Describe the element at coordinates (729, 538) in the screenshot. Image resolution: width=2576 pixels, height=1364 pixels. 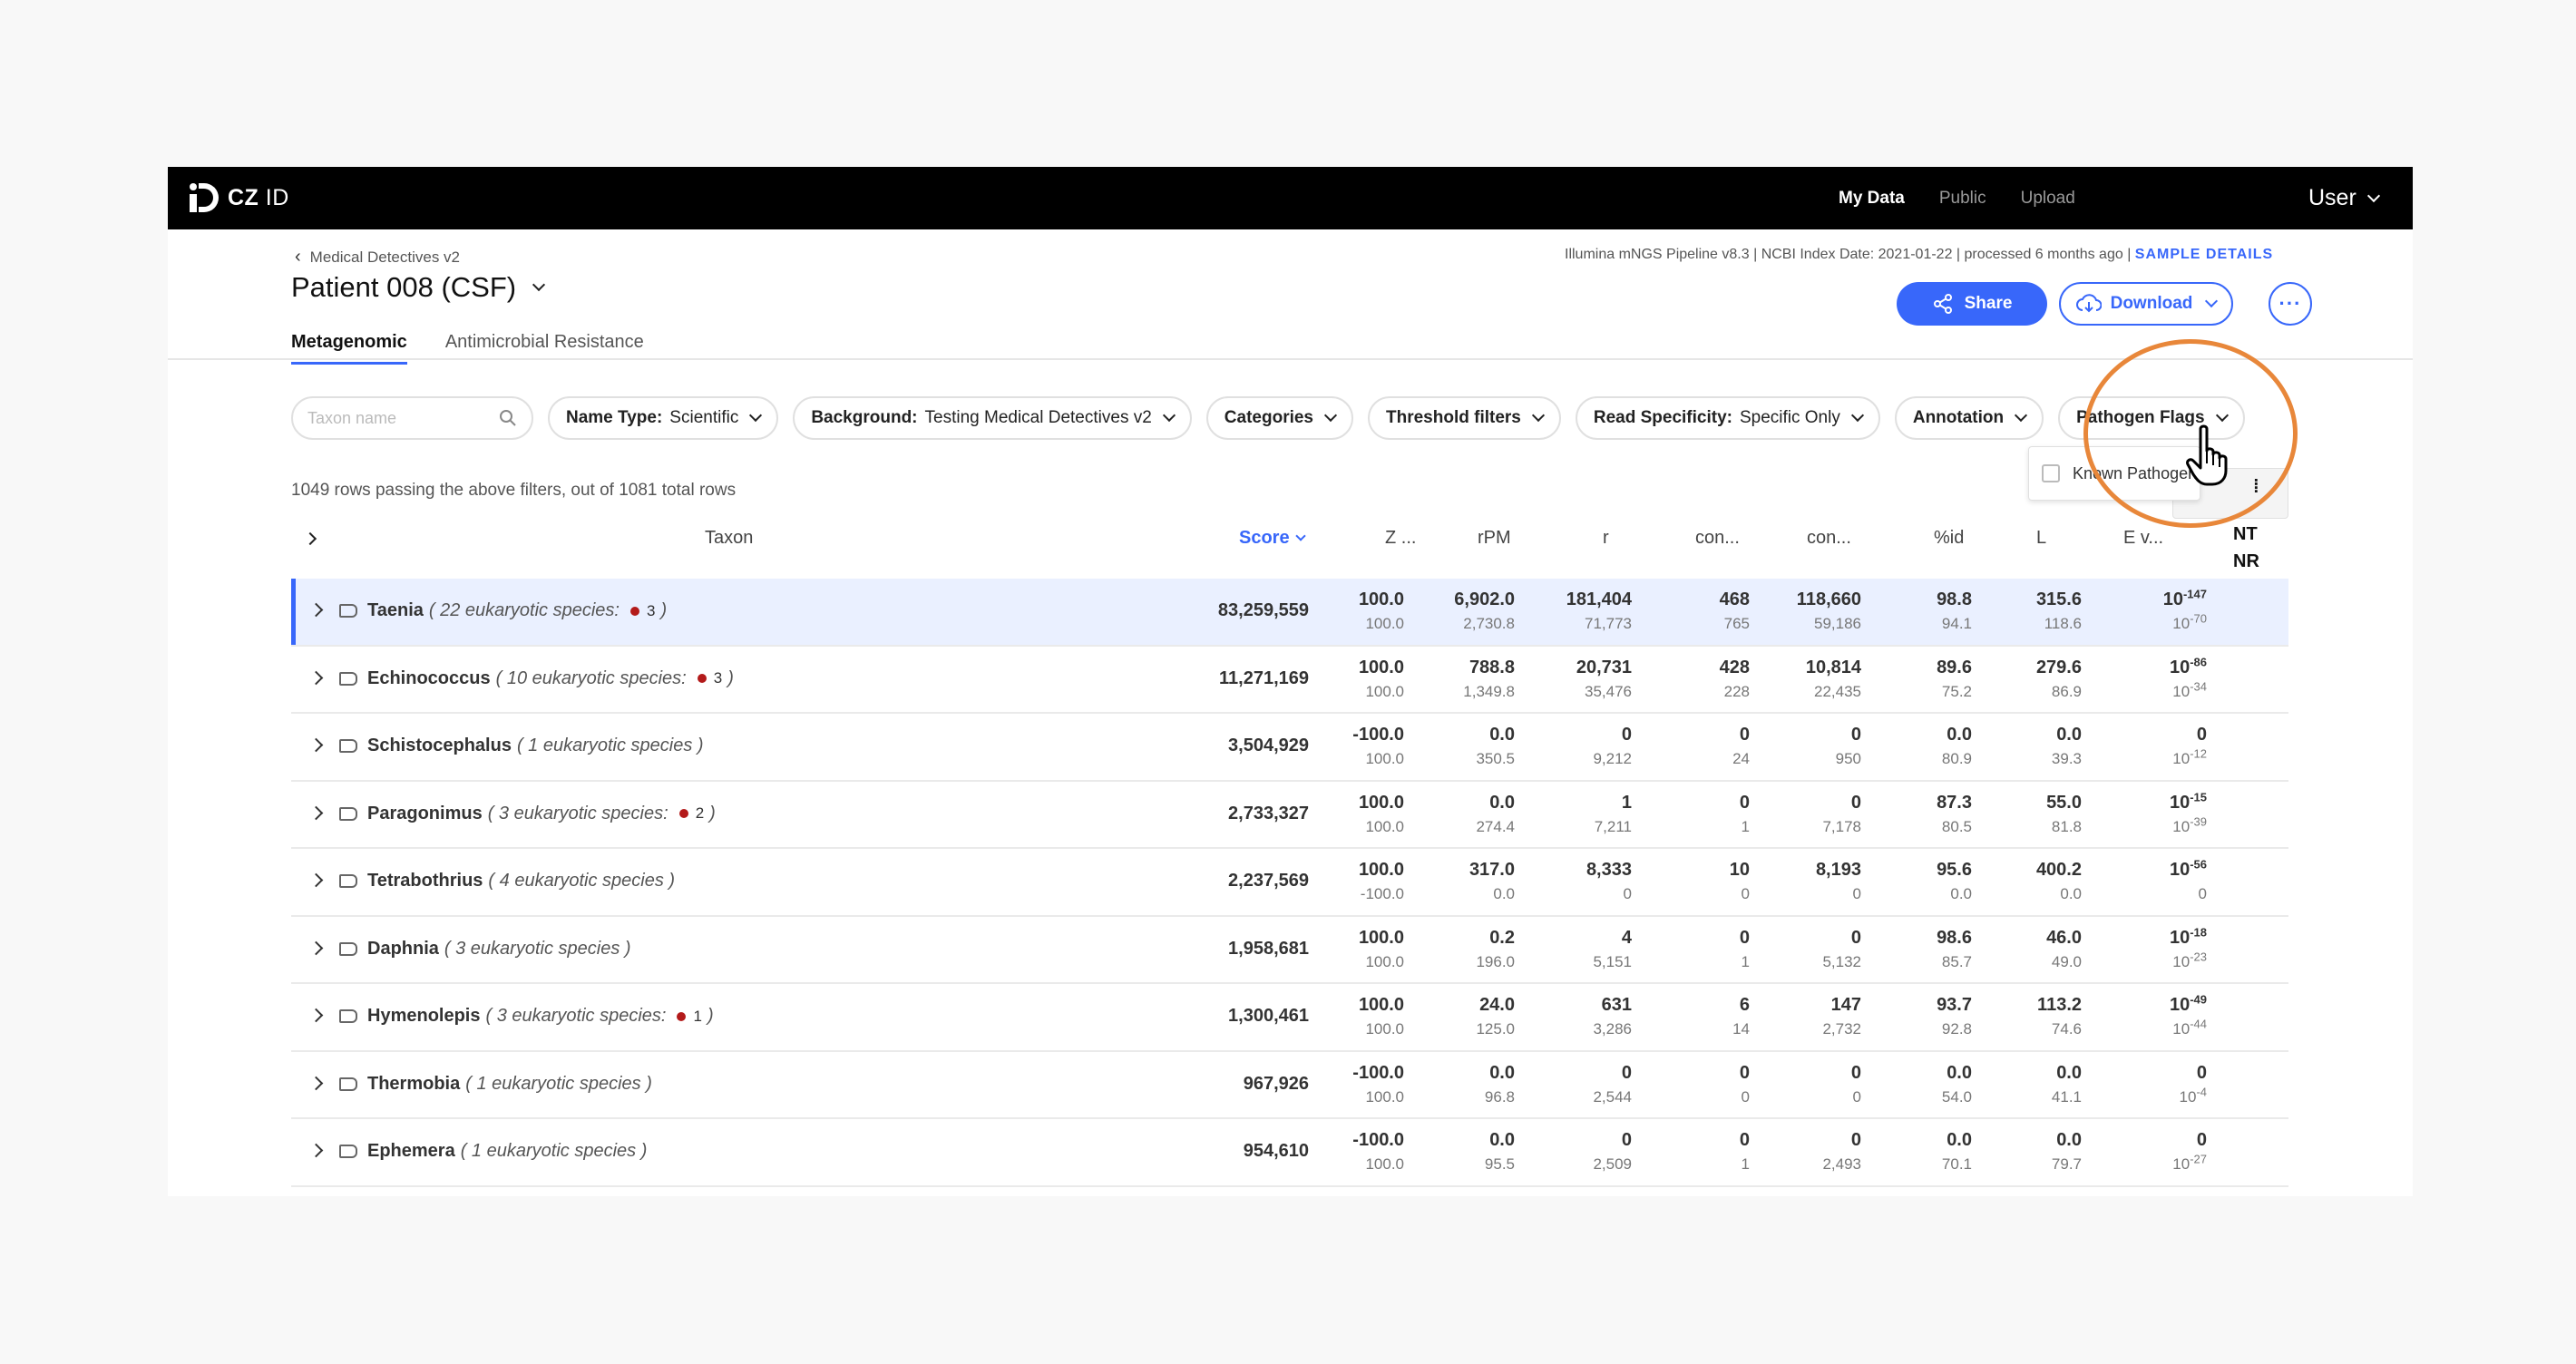
I see `column-taxon: Taxon` at that location.